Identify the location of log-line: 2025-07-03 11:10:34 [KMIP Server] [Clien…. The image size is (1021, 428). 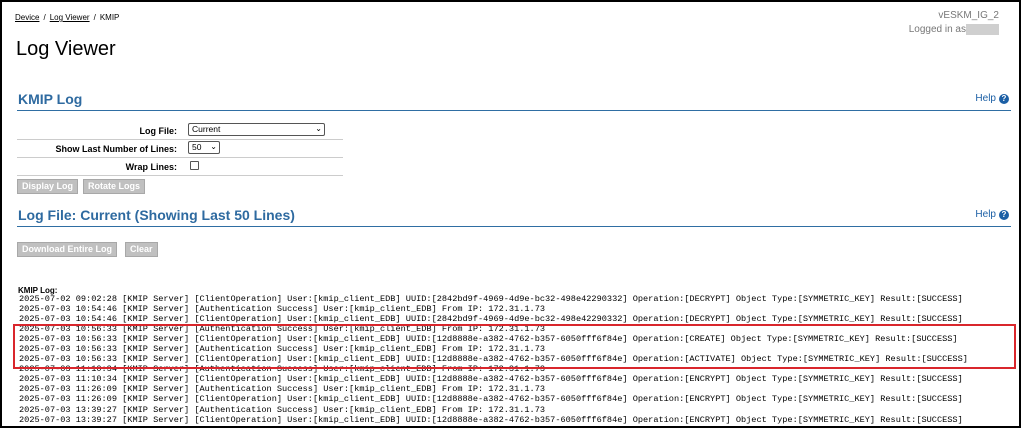
(491, 379).